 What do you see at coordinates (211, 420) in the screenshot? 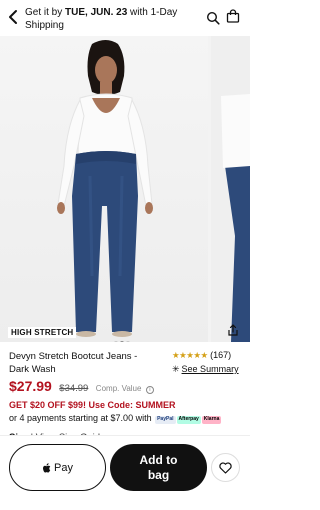
I see `klarna-logo-icon: Klarna` at bounding box center [211, 420].